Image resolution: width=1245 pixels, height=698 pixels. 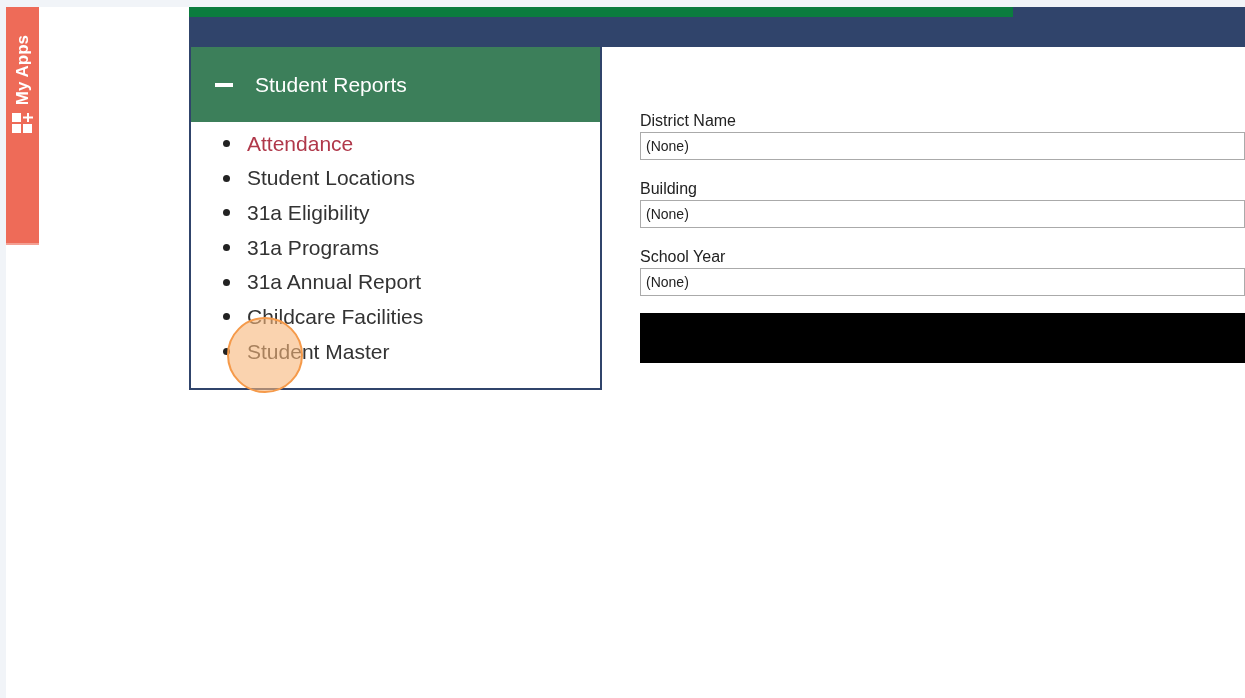 What do you see at coordinates (318, 351) in the screenshot?
I see `report-link: Student Master` at bounding box center [318, 351].